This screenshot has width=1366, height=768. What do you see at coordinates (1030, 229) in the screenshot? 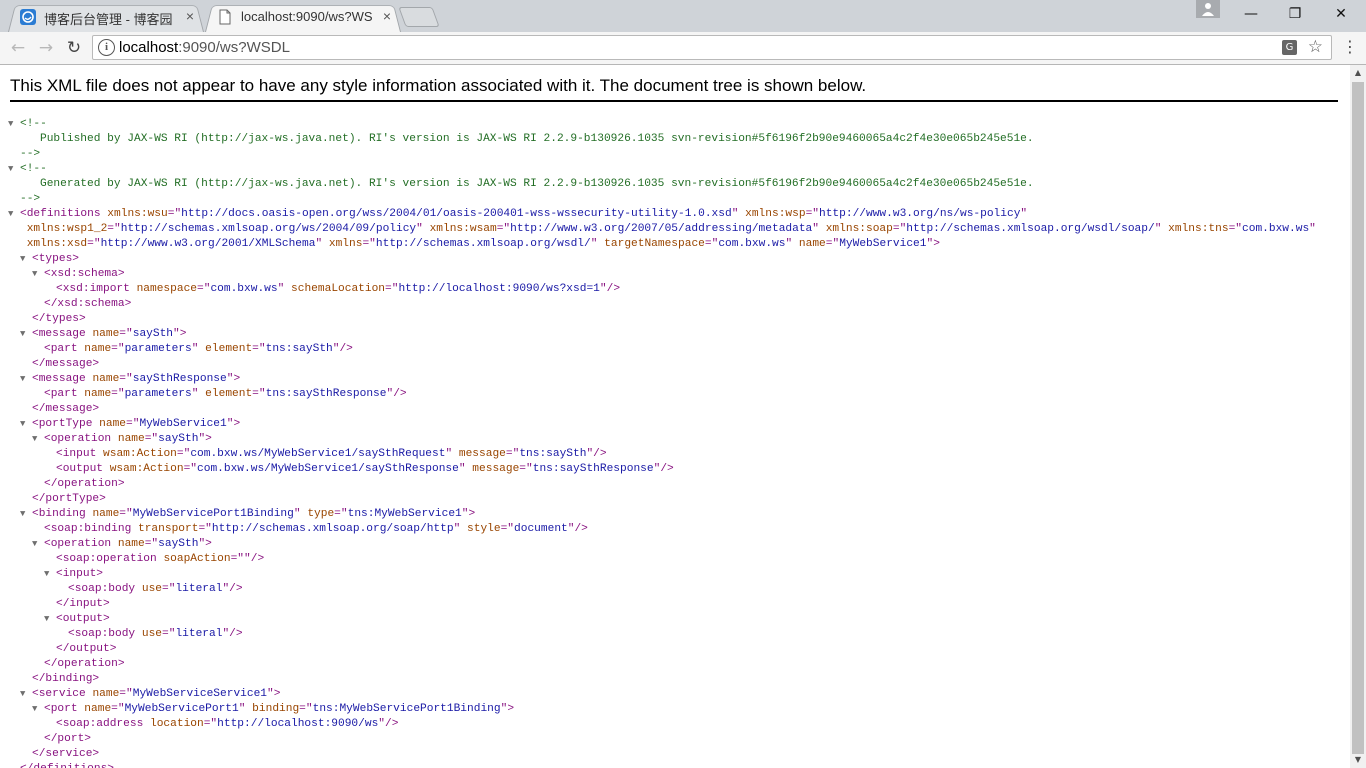
I see `xml-attribute-value: http://schemas.xmlsoap.org/wsdl/soap/` at bounding box center [1030, 229].